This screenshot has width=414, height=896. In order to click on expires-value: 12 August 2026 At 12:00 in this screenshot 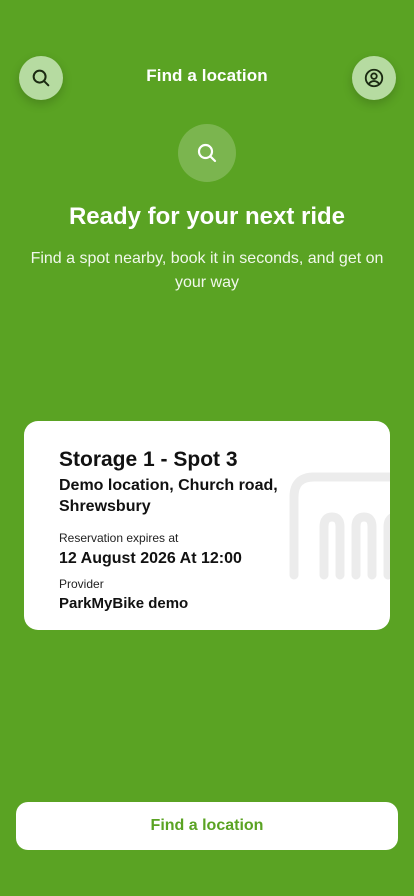, I will do `click(150, 558)`.